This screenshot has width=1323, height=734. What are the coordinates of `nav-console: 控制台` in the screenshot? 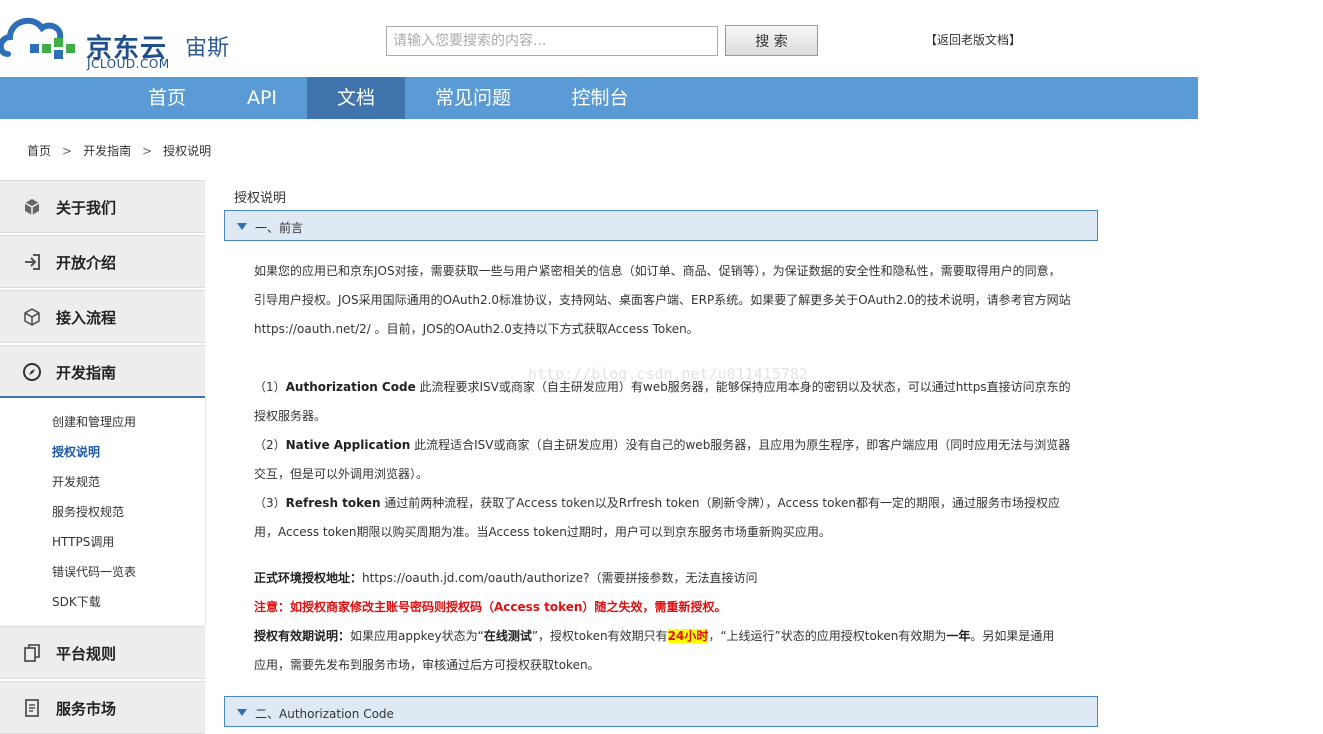 It's located at (600, 98).